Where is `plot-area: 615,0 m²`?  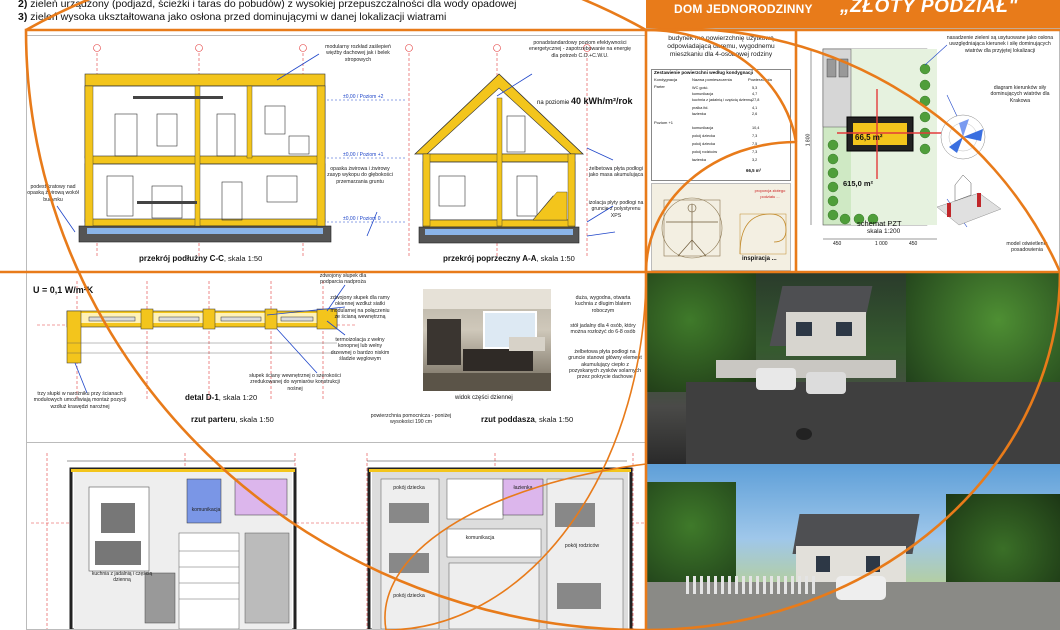
plot-area: 615,0 m² is located at coordinates (858, 183).